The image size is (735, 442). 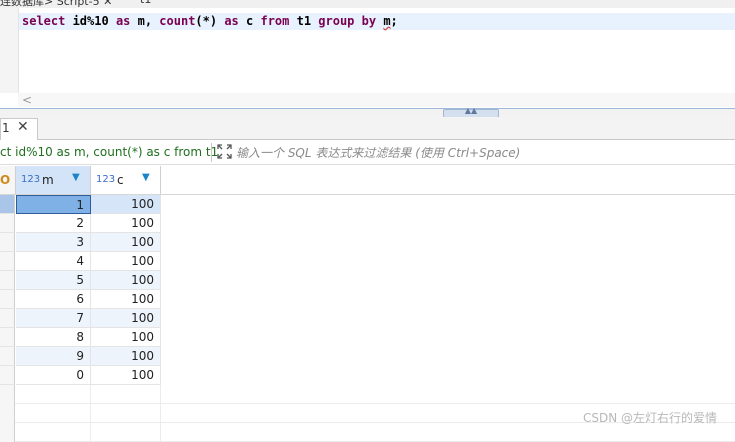 I want to click on table-row: 0 100, so click(x=80, y=375).